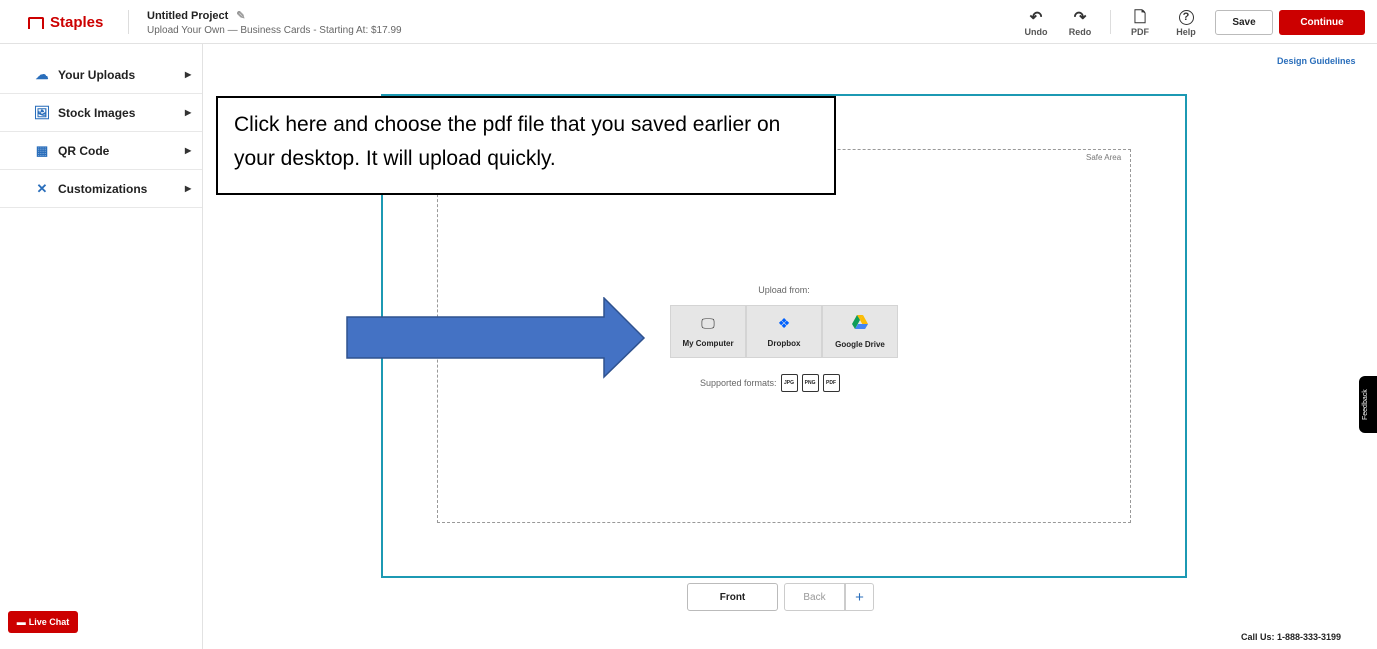  Describe the element at coordinates (240, 15) in the screenshot. I see `pencil-icon: ✎` at that location.